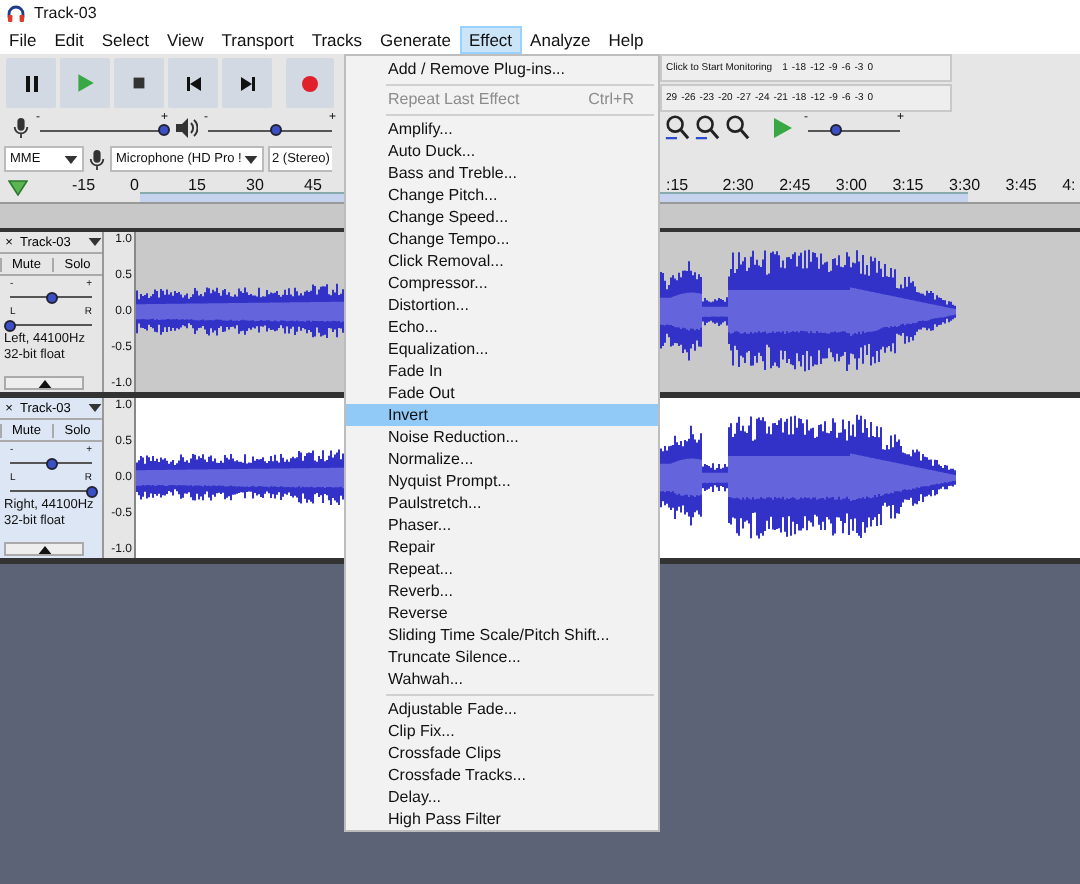 The height and width of the screenshot is (884, 1080). Describe the element at coordinates (965, 185) in the screenshot. I see `time-label: 3:30` at that location.